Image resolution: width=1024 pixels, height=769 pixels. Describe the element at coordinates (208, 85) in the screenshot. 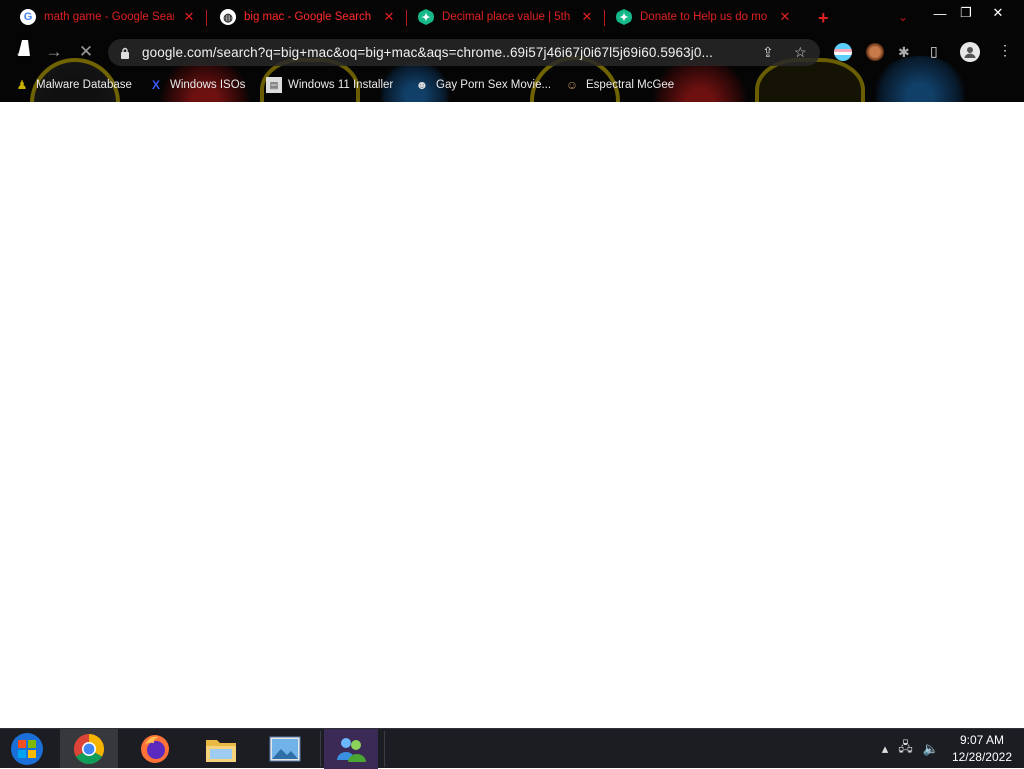

I see `bookmark-label: Windows ISOs` at that location.